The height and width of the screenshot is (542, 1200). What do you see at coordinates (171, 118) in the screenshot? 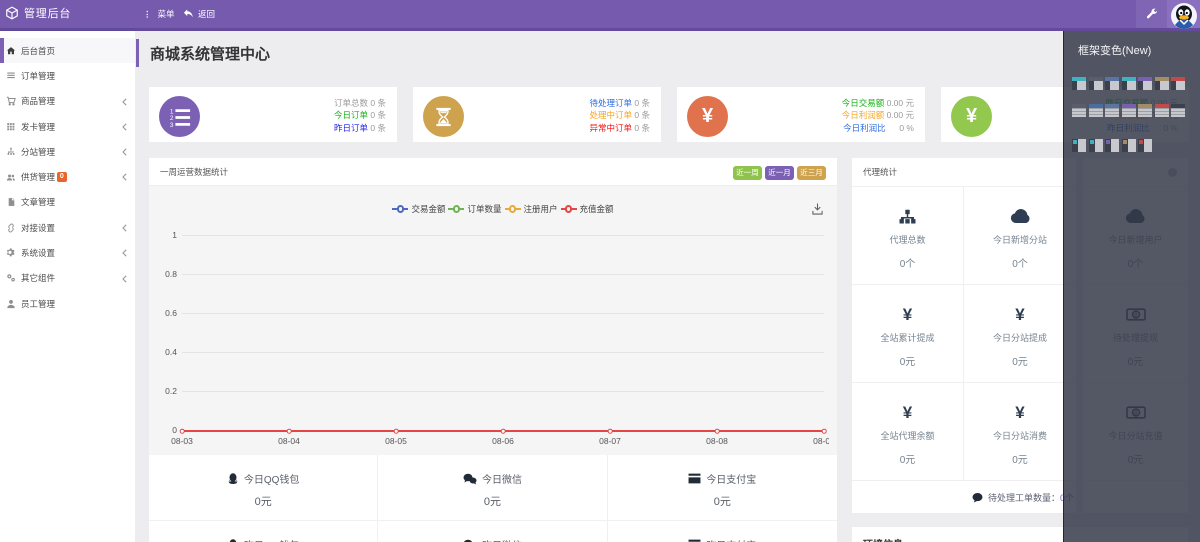
I see `svg-text: 2` at bounding box center [171, 118].